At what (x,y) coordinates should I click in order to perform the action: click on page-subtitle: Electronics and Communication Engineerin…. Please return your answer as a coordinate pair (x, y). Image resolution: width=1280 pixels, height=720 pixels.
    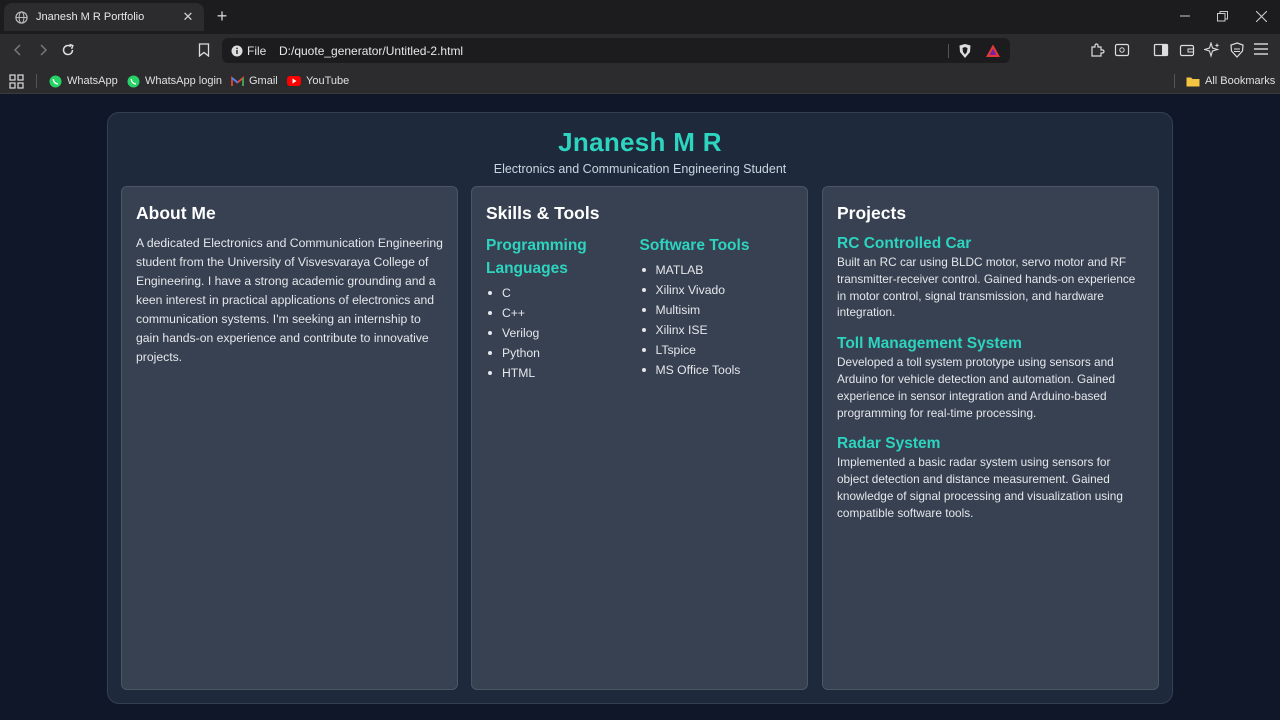
    Looking at the image, I should click on (640, 169).